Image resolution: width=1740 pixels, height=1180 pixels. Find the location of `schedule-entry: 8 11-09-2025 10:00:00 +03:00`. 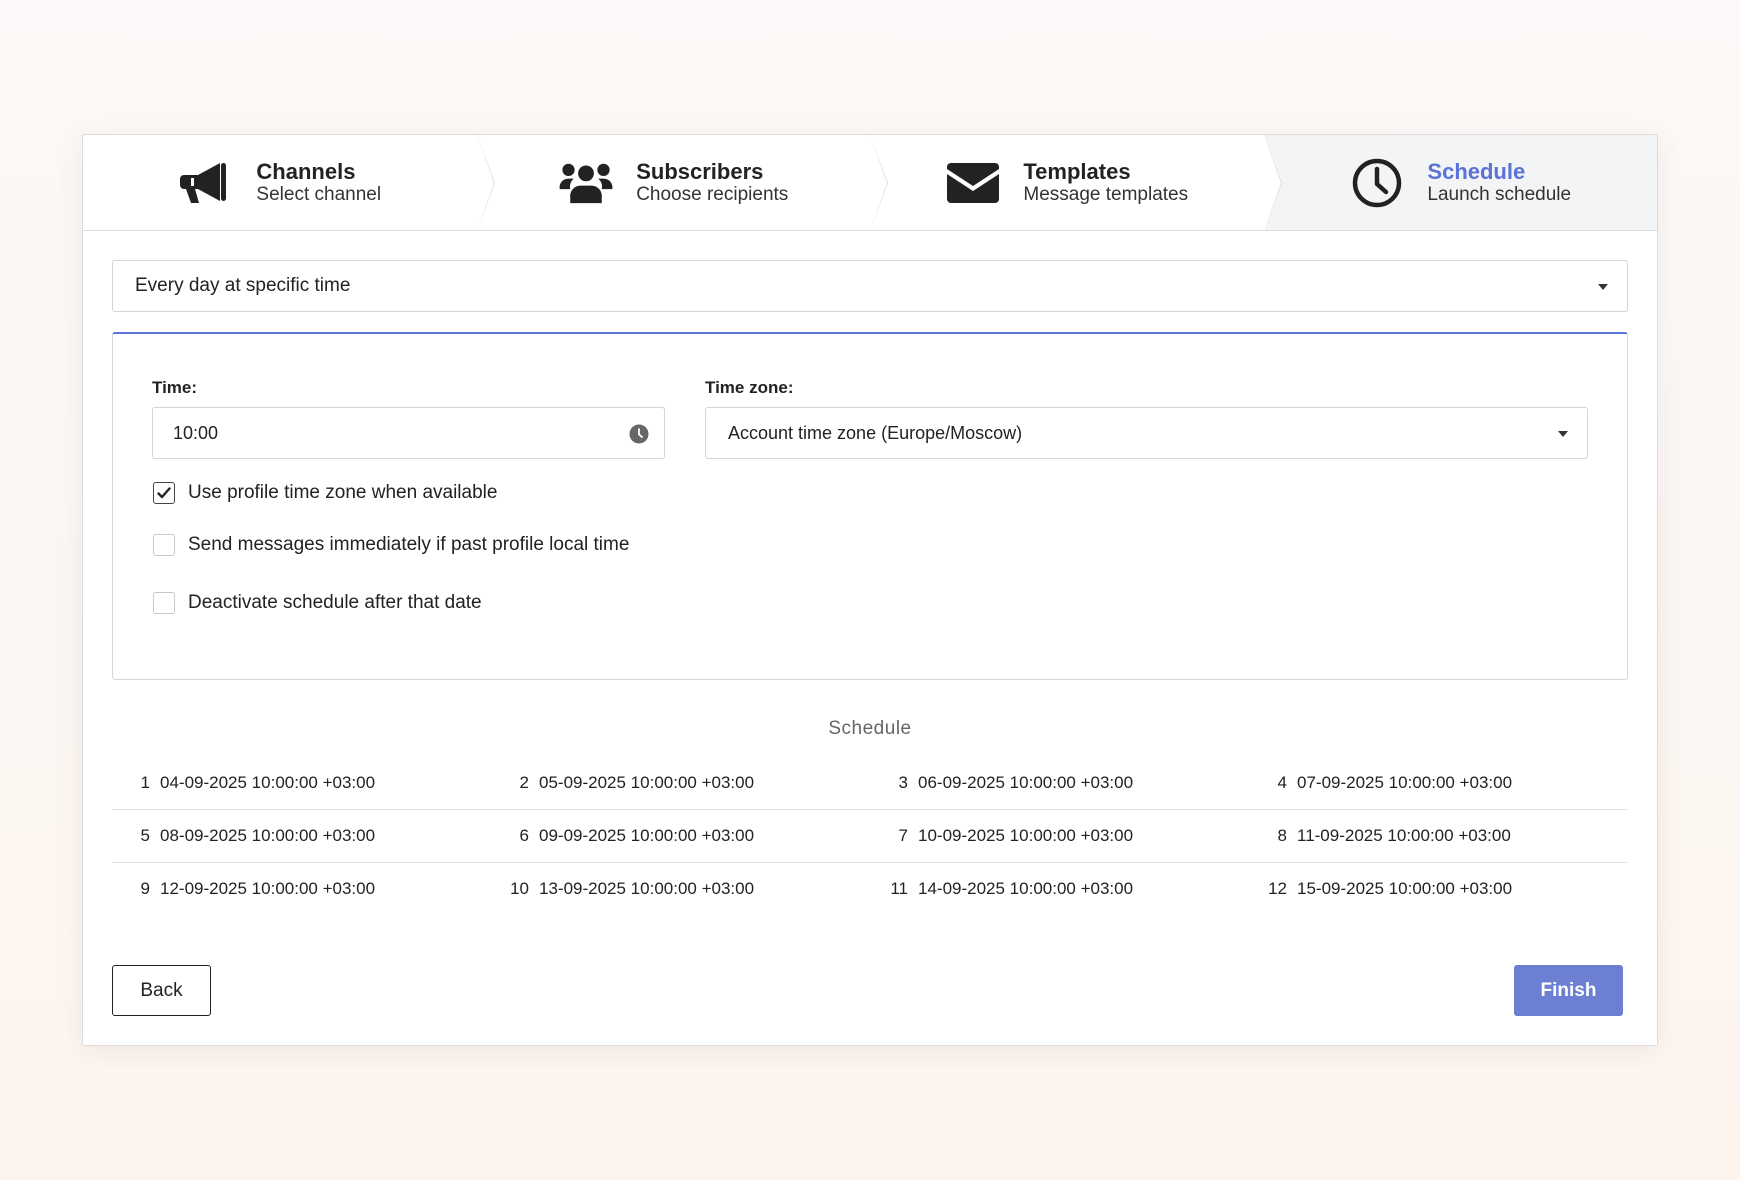

schedule-entry: 8 11-09-2025 10:00:00 +03:00 is located at coordinates (1438, 836).